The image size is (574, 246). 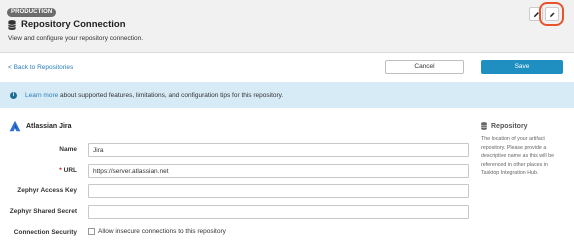 I want to click on divider, so click(x=287, y=52).